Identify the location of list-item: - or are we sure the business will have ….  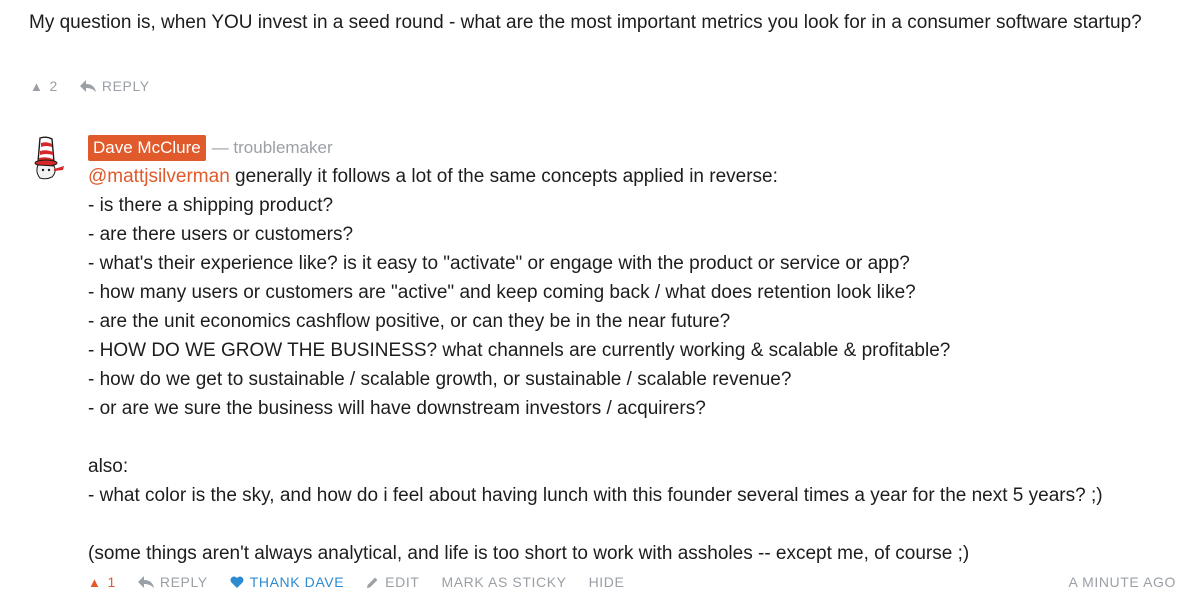
(397, 408).